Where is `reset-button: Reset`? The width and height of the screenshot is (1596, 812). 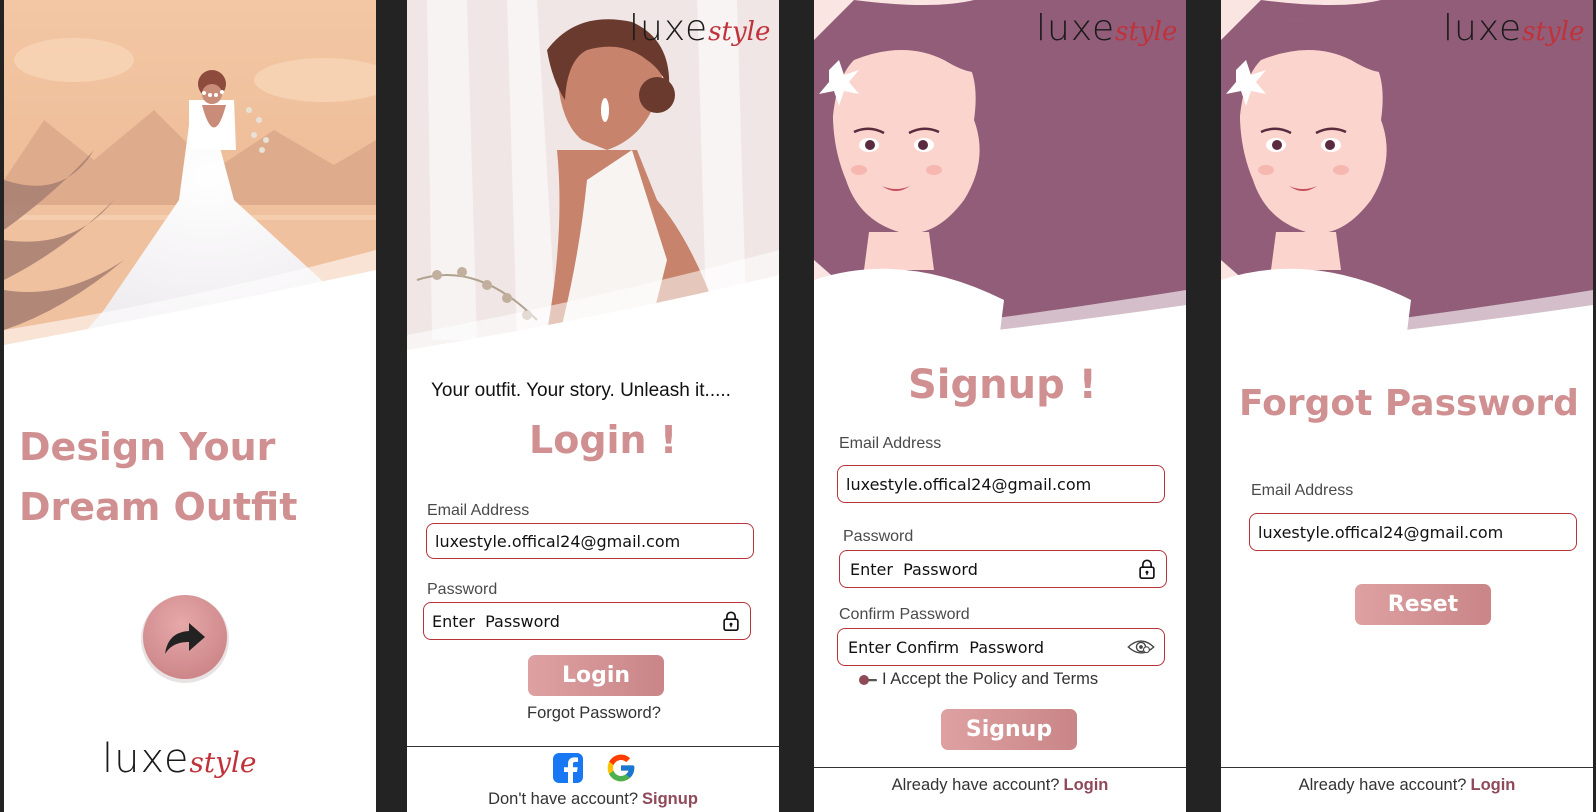 reset-button: Reset is located at coordinates (1423, 604).